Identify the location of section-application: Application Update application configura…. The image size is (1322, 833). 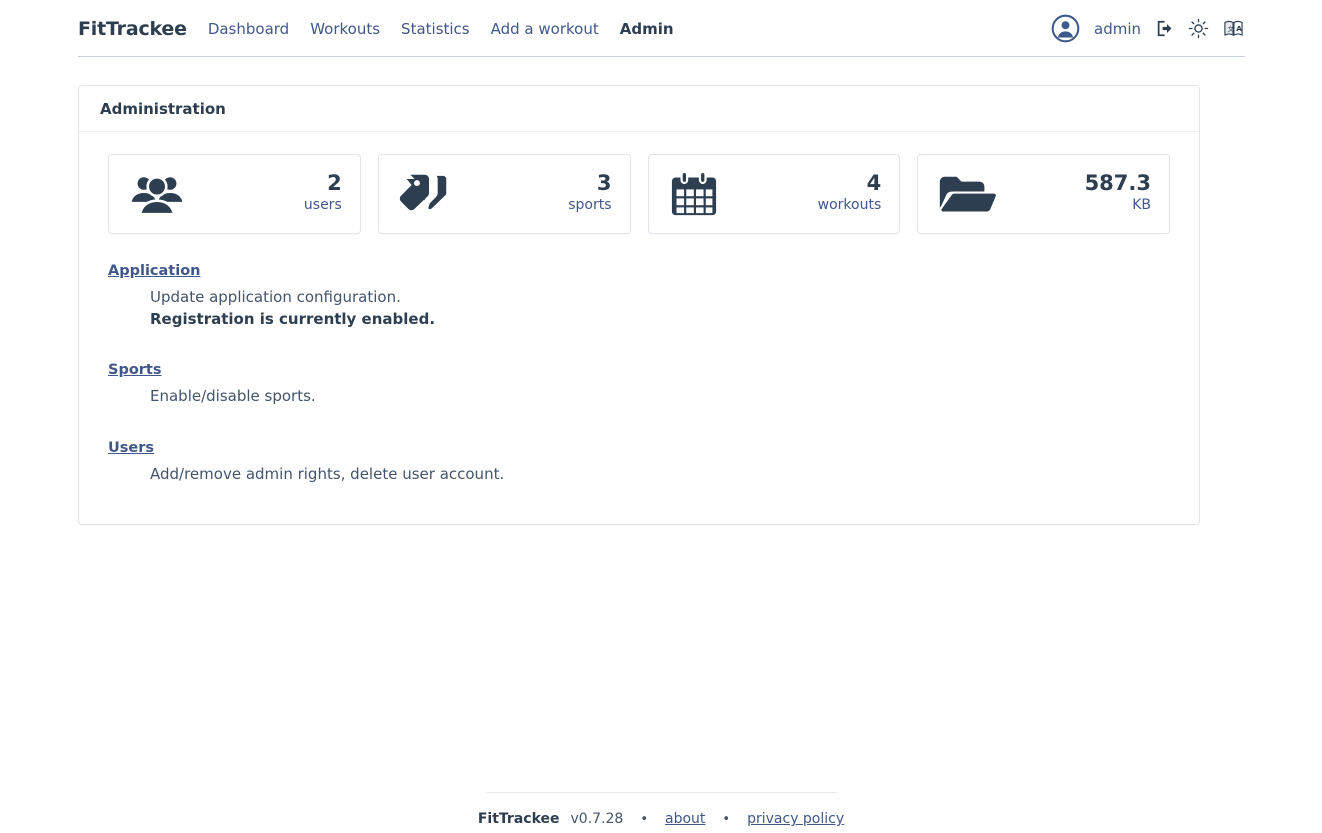
(639, 295).